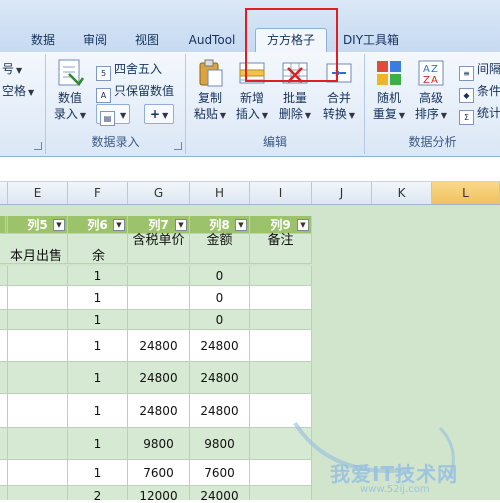 This screenshot has height=503, width=500. Describe the element at coordinates (159, 193) in the screenshot. I see `column-header-g: G` at that location.